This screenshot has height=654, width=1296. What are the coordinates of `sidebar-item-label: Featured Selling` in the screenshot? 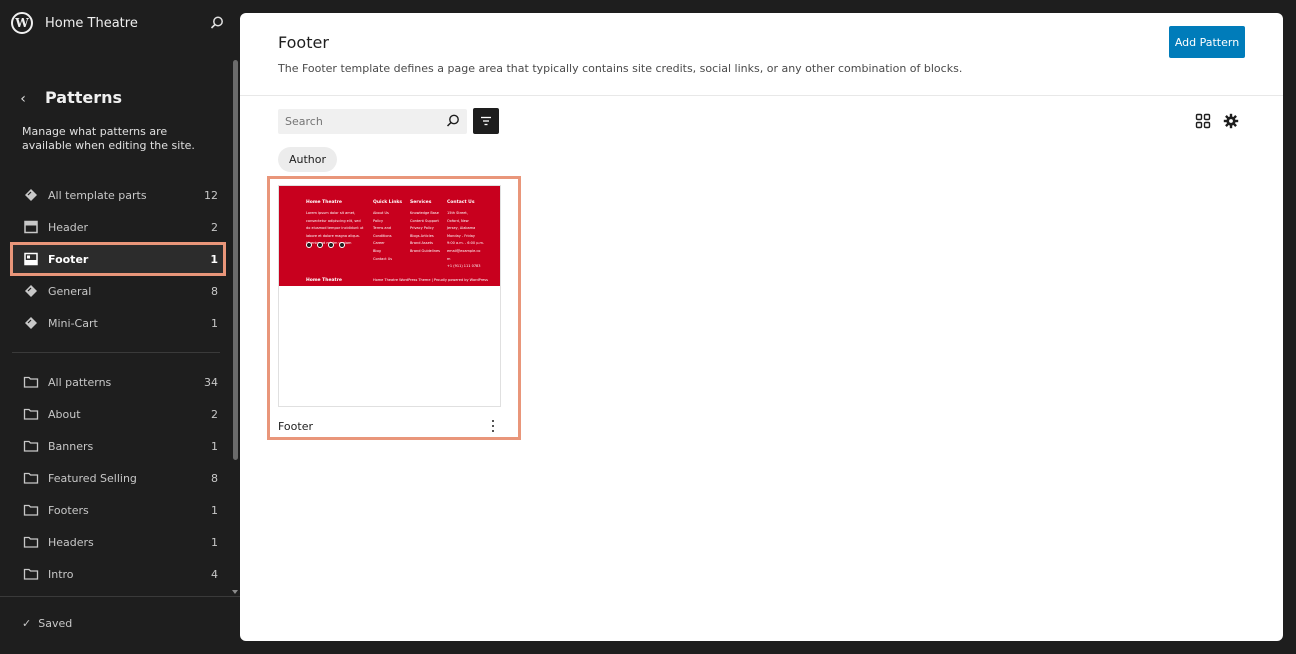 It's located at (92, 478).